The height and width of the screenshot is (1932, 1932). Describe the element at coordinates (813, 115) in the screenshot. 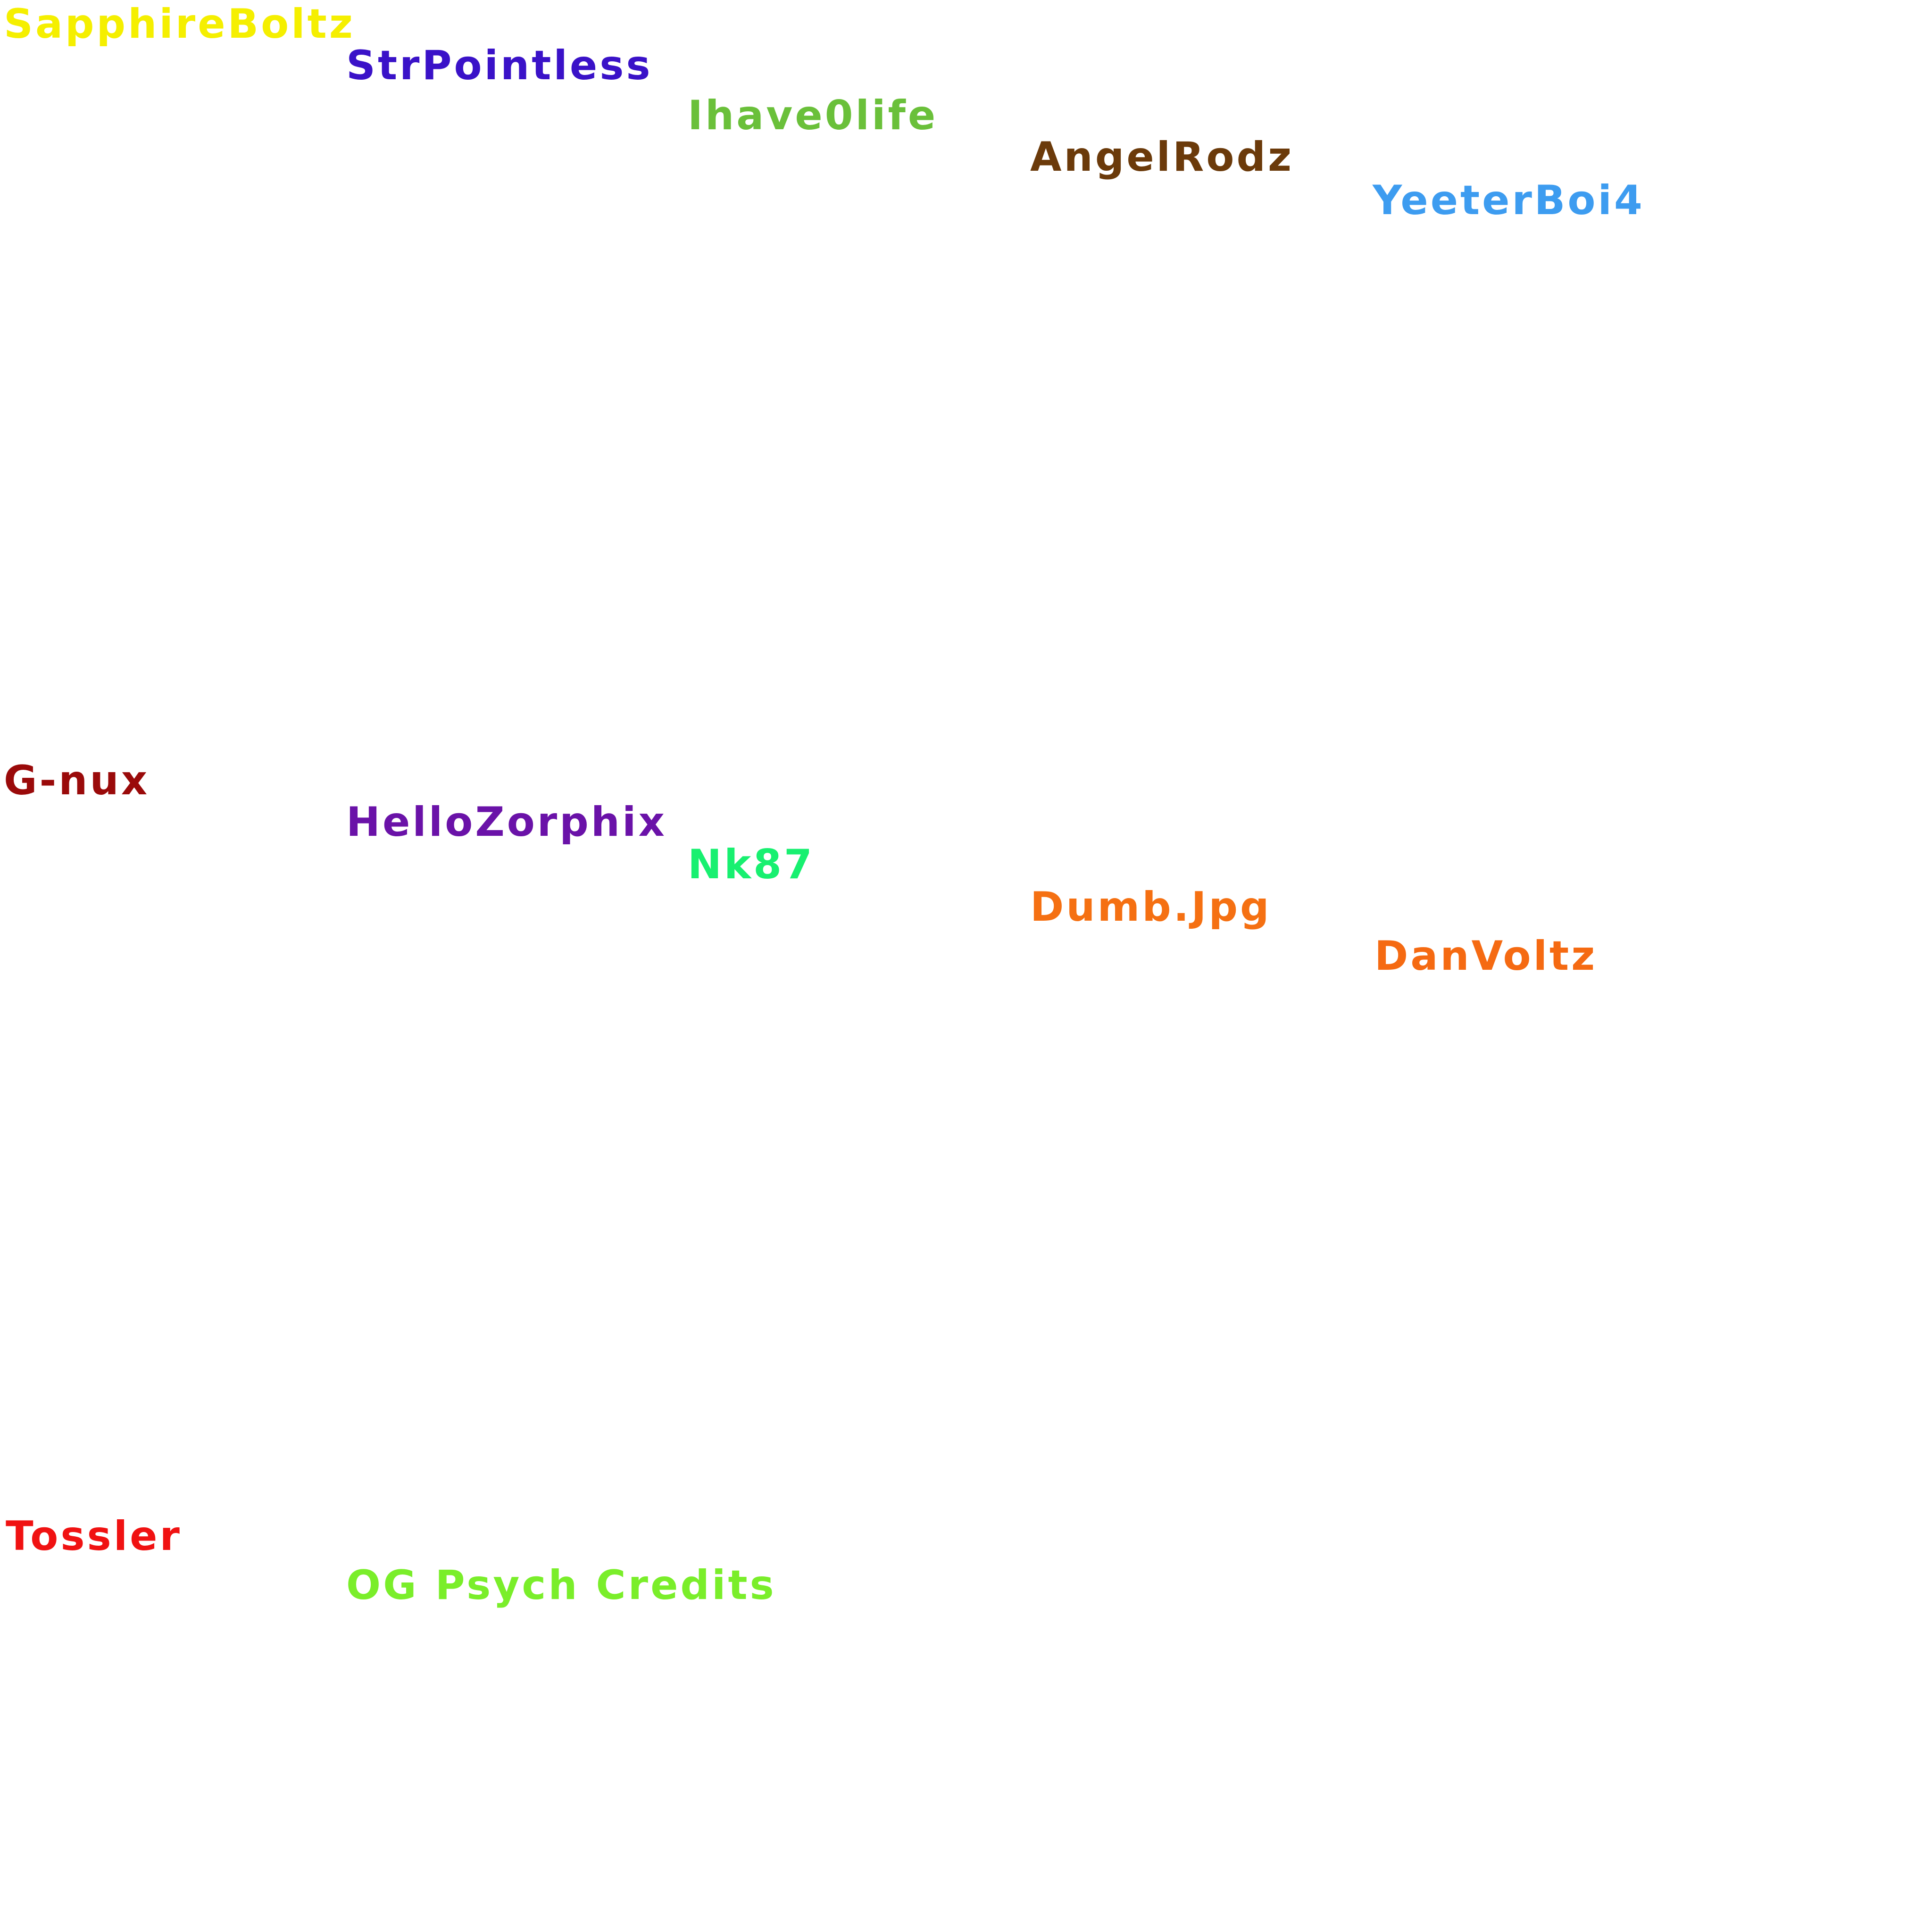

I see `credit-name-ihave0life: Ihave0life` at that location.